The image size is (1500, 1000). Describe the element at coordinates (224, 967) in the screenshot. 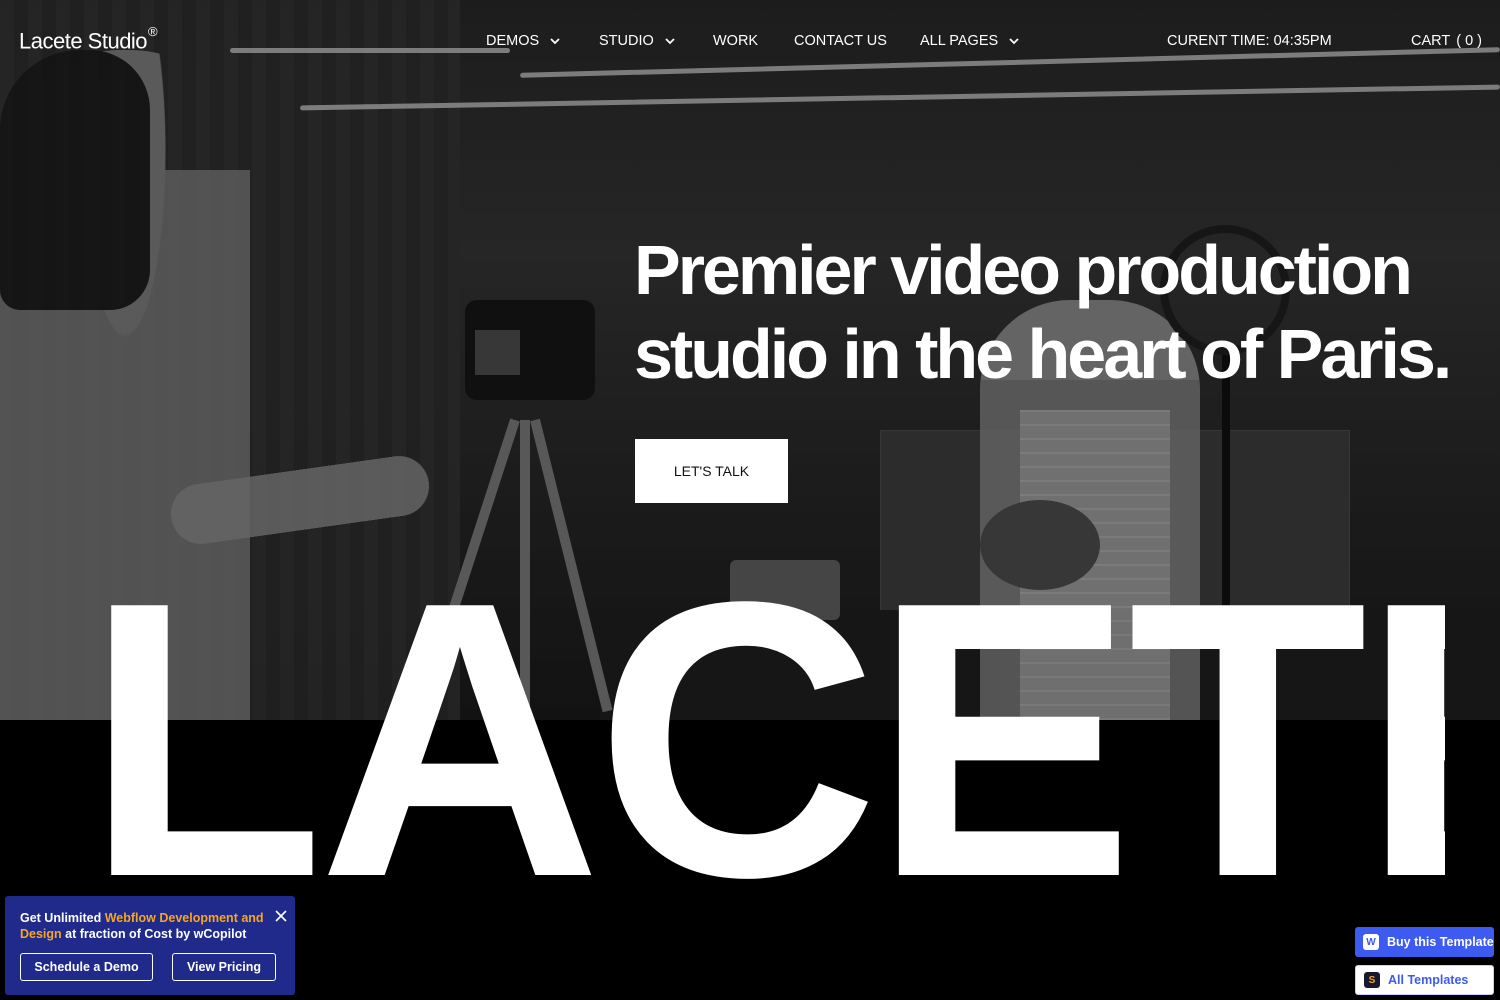

I see `view-pricing-button: View Pricing` at that location.